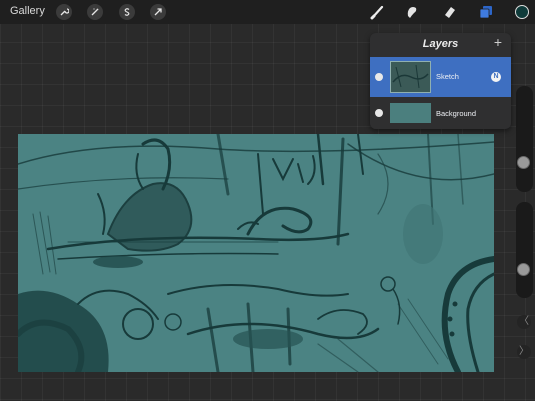 The width and height of the screenshot is (535, 401). What do you see at coordinates (524, 139) in the screenshot?
I see `brush-size-slider` at bounding box center [524, 139].